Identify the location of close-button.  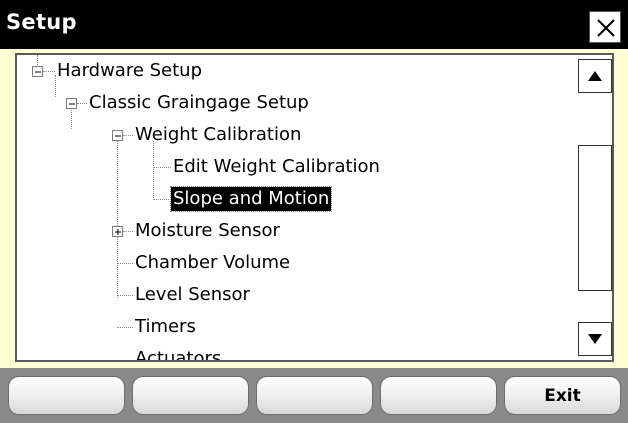
(605, 27).